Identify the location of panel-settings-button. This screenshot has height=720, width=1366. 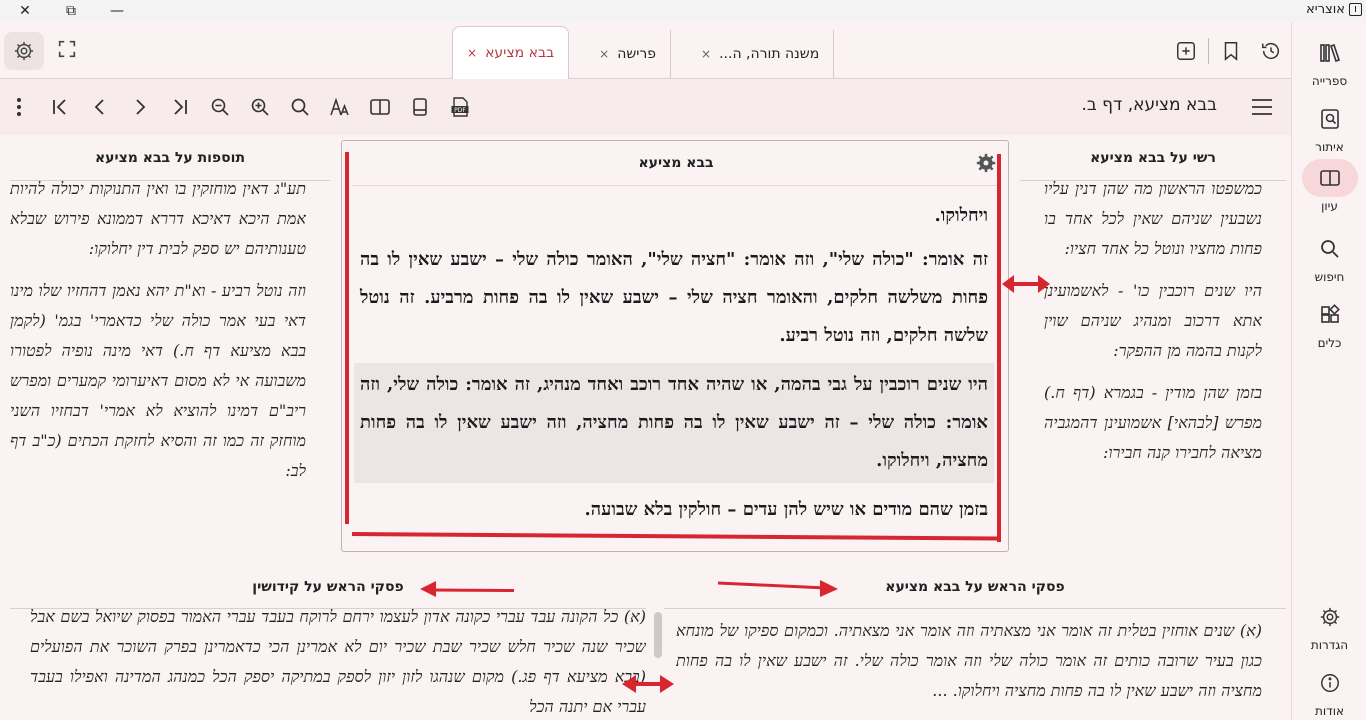
(986, 163).